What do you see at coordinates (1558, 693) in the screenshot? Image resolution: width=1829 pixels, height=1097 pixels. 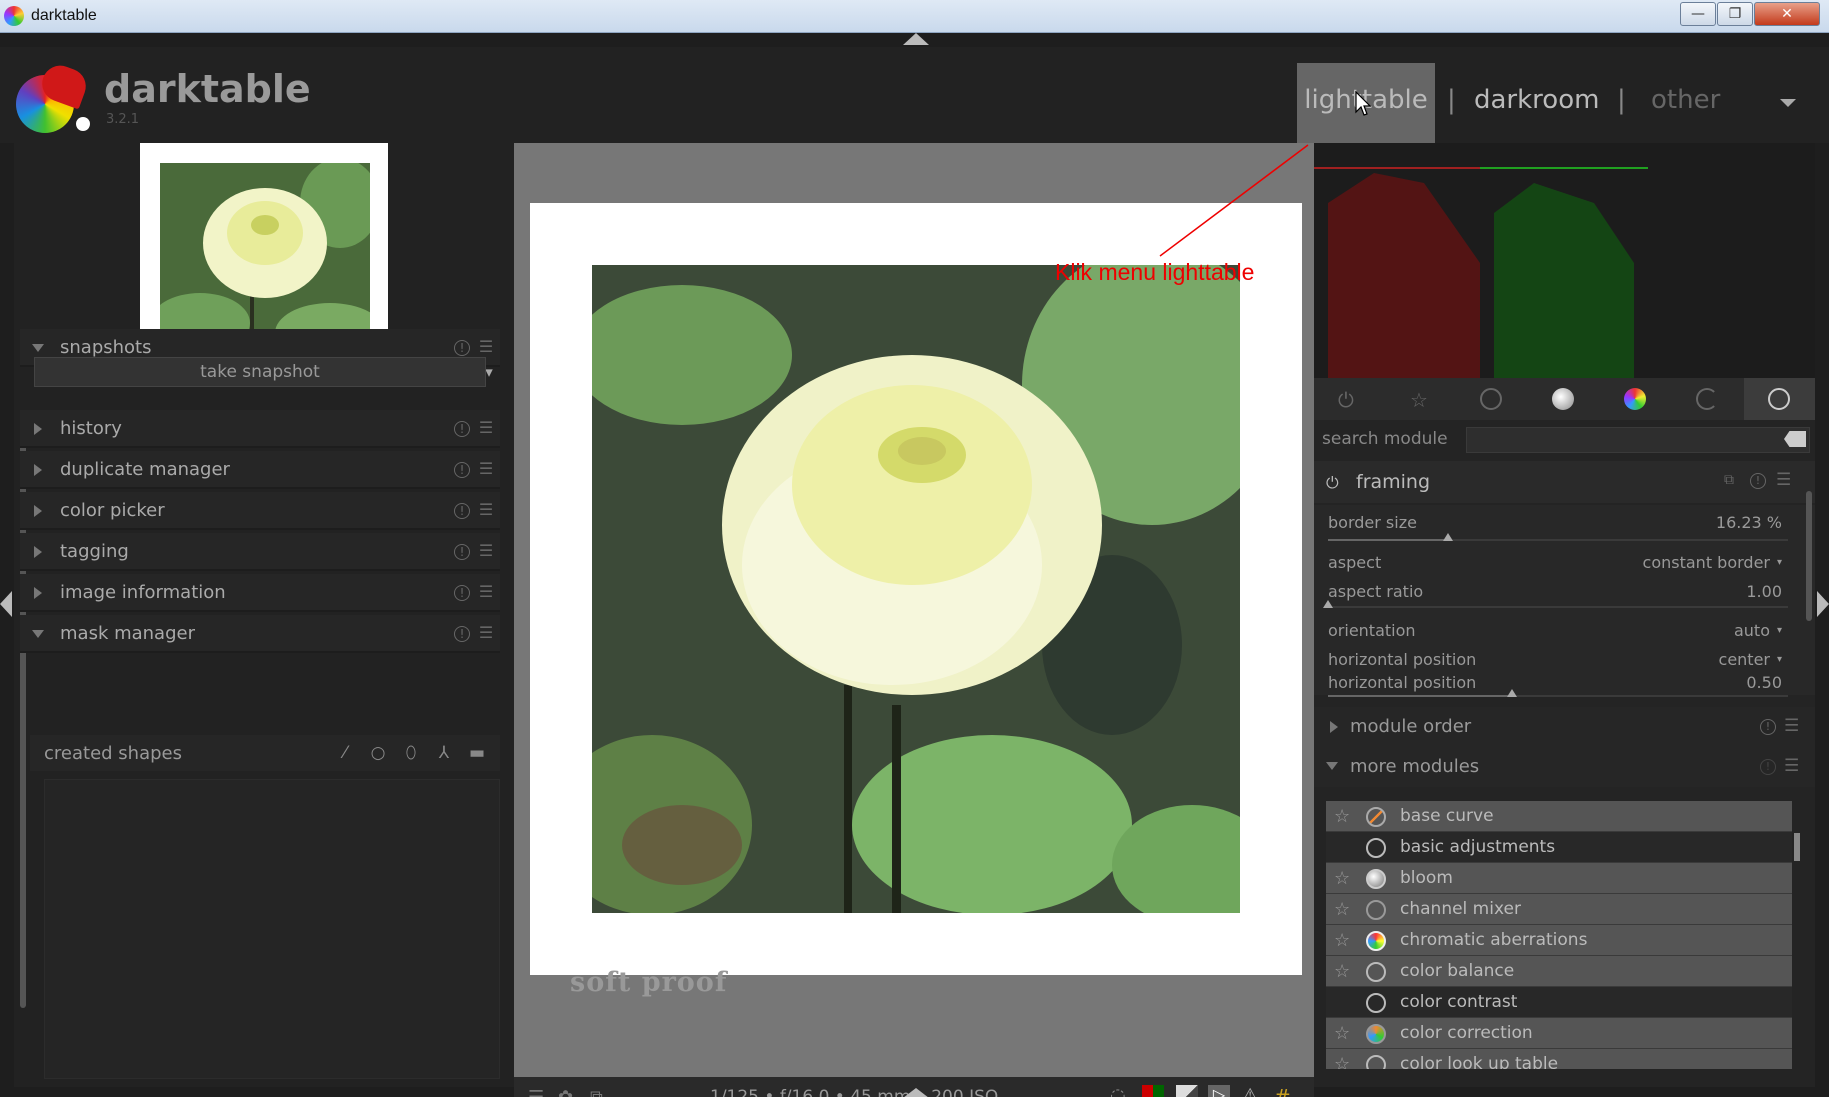 I see `horizontal-position-slider` at bounding box center [1558, 693].